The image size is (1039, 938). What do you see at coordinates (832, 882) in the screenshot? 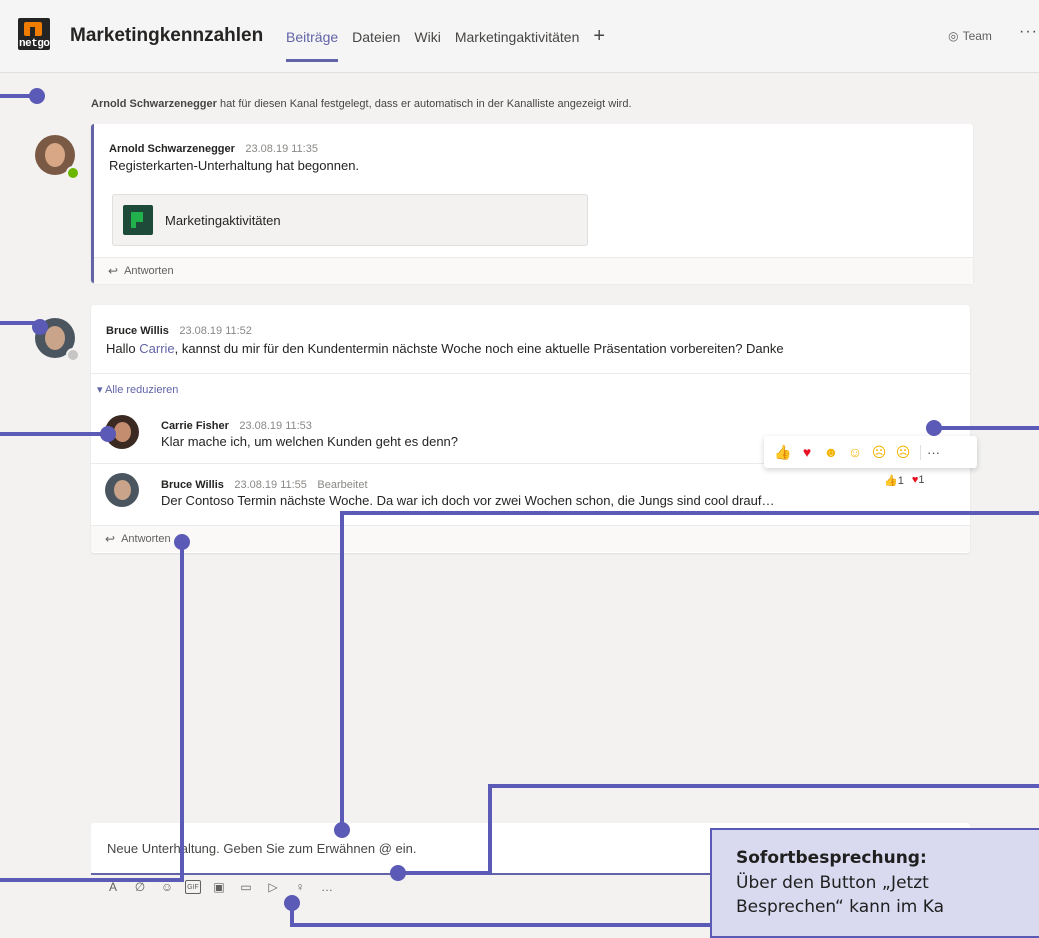
I see `callout-text-line1: Über den Button „Jetzt` at bounding box center [832, 882].